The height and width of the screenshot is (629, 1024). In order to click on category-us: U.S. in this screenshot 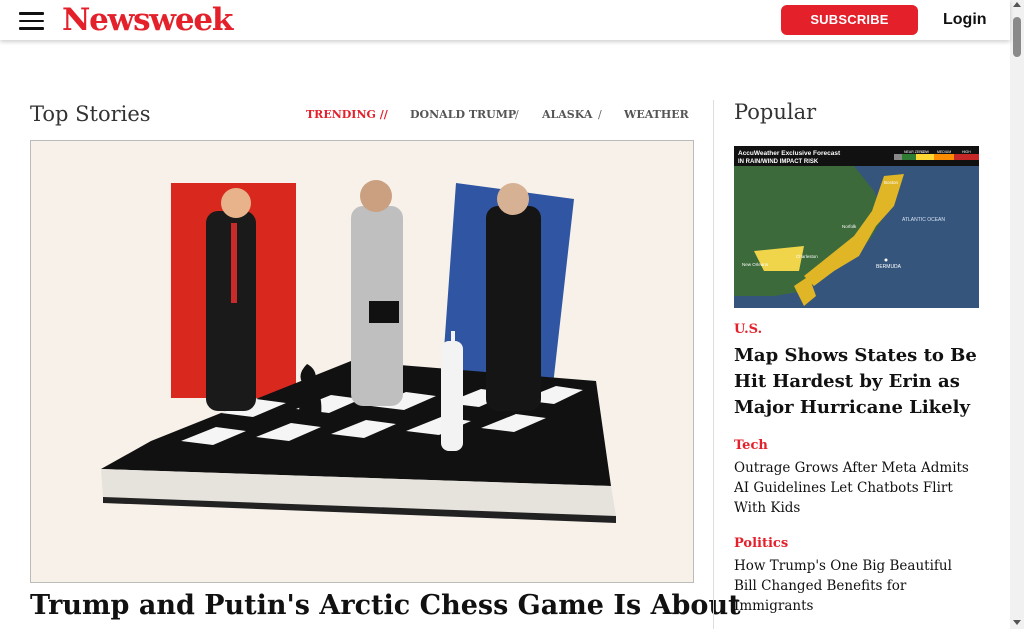, I will do `click(748, 329)`.